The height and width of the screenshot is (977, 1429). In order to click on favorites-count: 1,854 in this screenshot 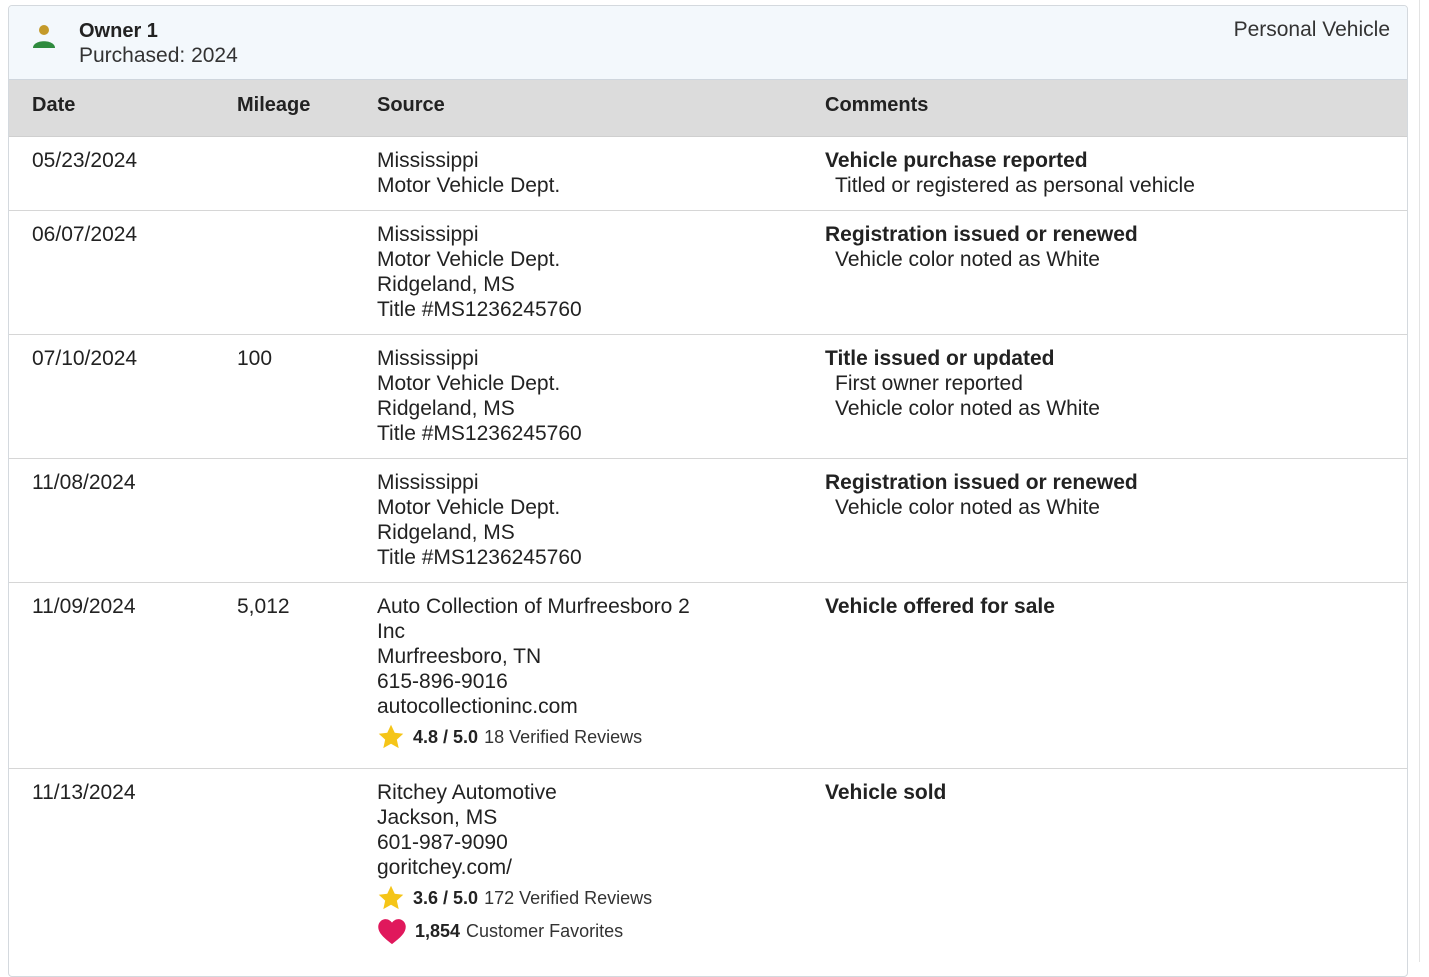, I will do `click(438, 930)`.